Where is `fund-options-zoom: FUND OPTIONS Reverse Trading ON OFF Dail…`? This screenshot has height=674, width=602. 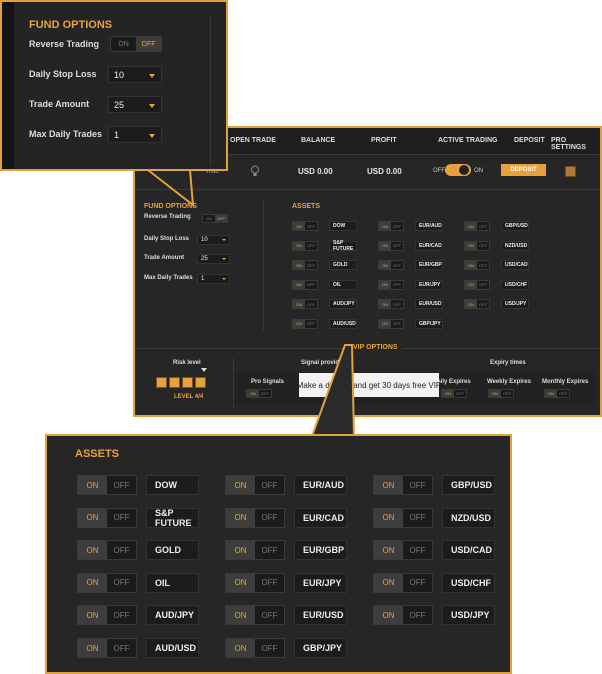
fund-options-zoom: FUND OPTIONS Reverse Trading ON OFF Dail… is located at coordinates (114, 85).